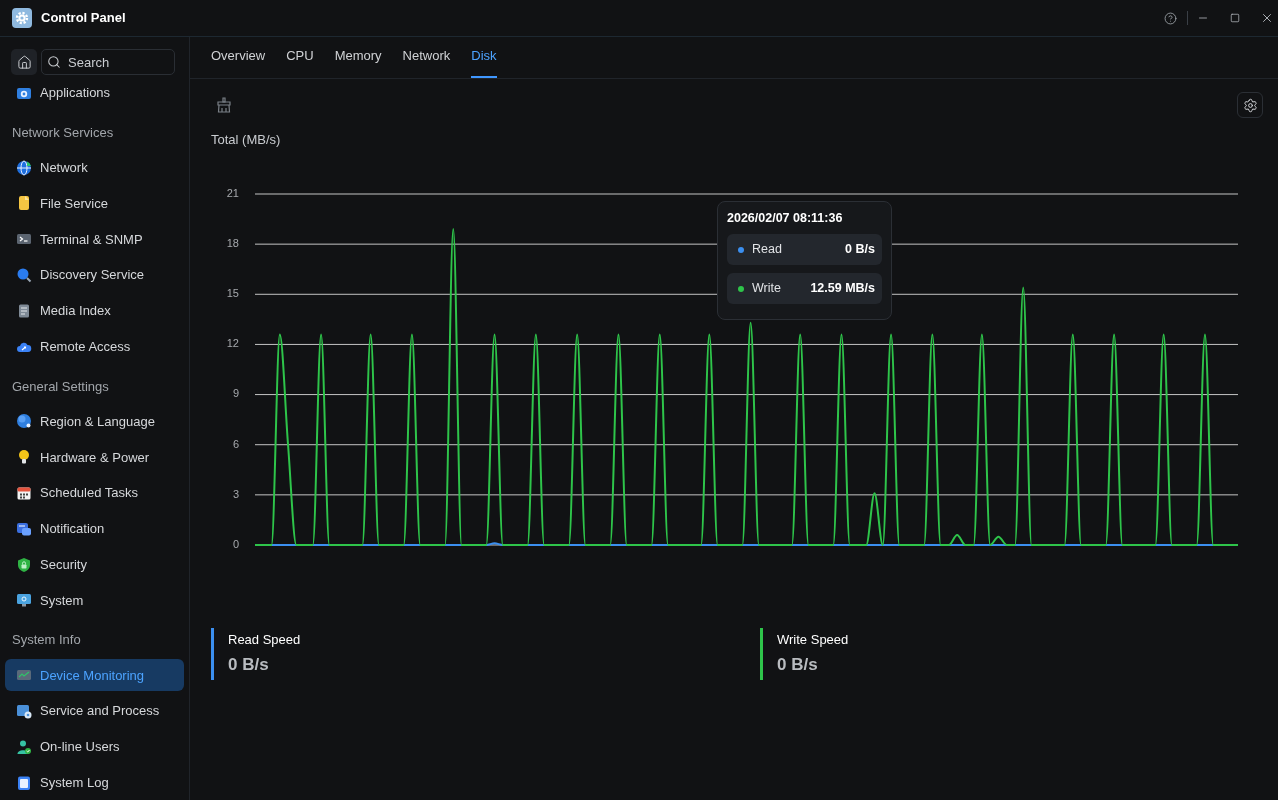 Image resolution: width=1278 pixels, height=800 pixels. Describe the element at coordinates (94, 92) in the screenshot. I see `sidebar-item: Applications` at that location.